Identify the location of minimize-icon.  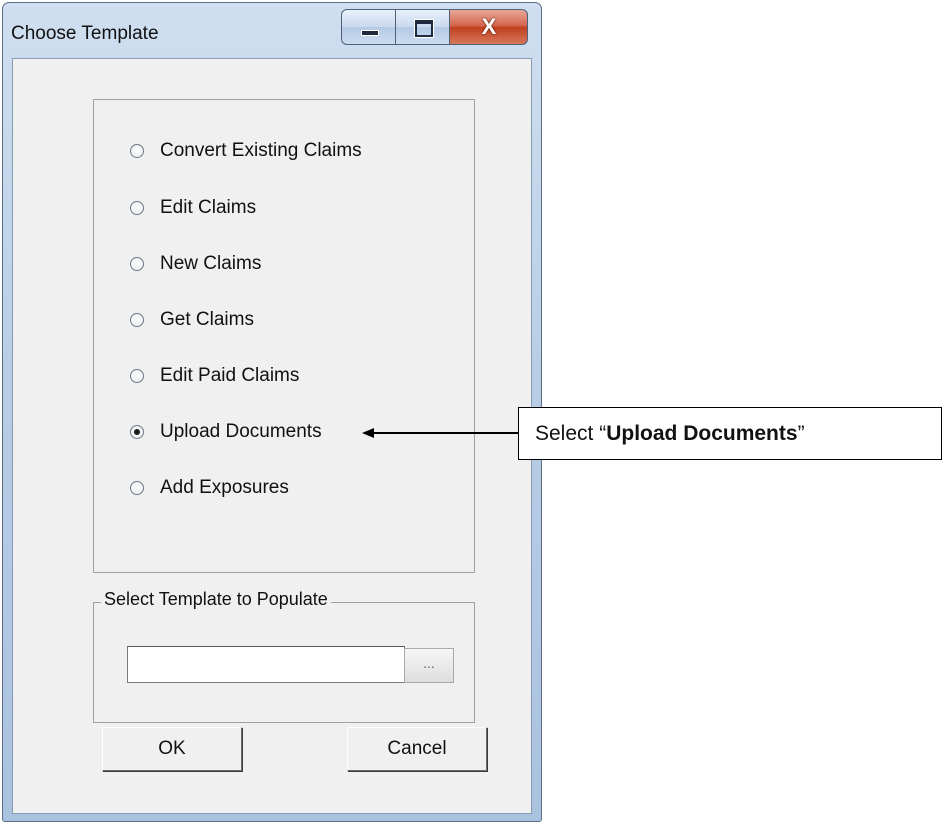
(370, 33).